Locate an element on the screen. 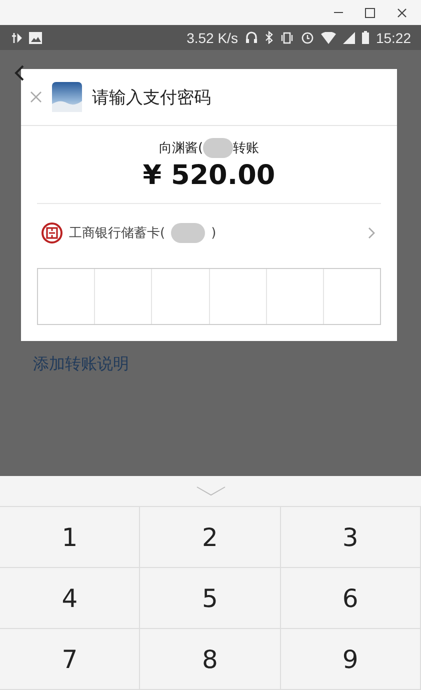 This screenshot has height=690, width=421. transfer-label: 转账 is located at coordinates (246, 148).